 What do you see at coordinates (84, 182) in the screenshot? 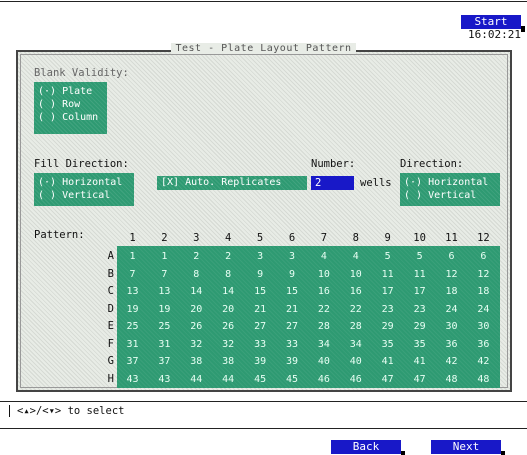
I see `fill-direction-option-horizontal: (·) Horizontal` at bounding box center [84, 182].